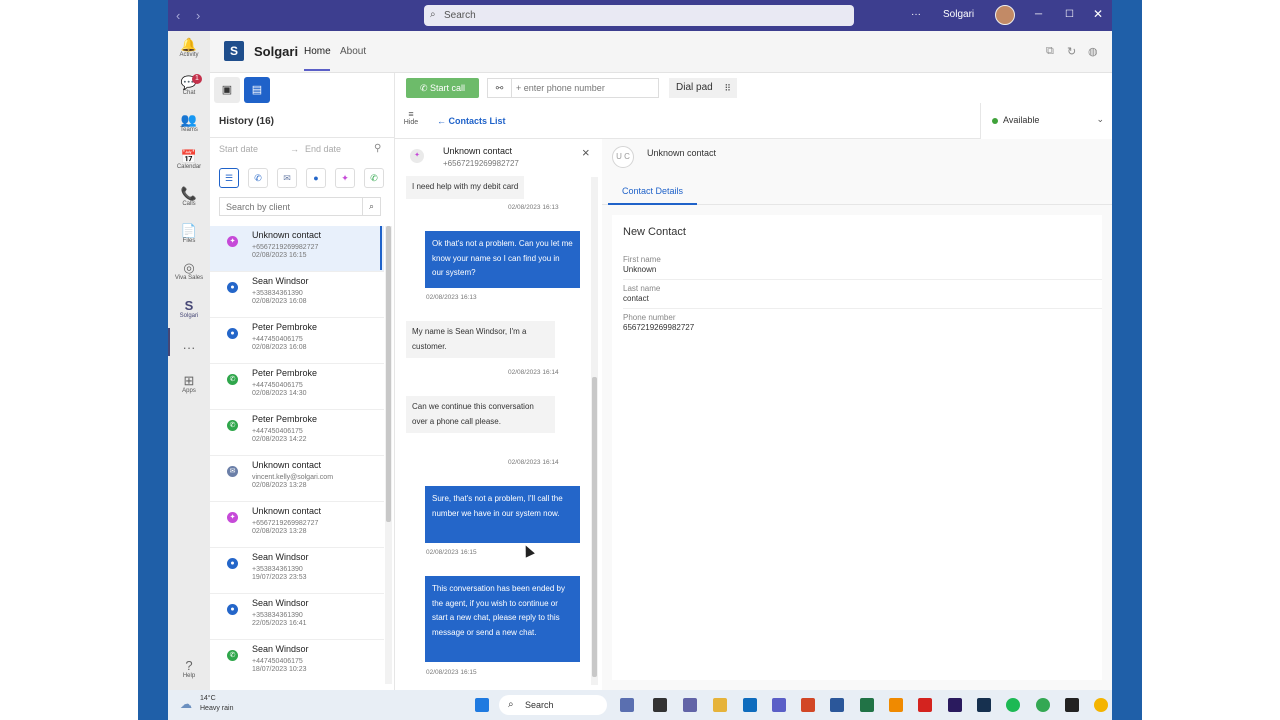 This screenshot has width=1280, height=720. I want to click on user-avatar, so click(1005, 15).